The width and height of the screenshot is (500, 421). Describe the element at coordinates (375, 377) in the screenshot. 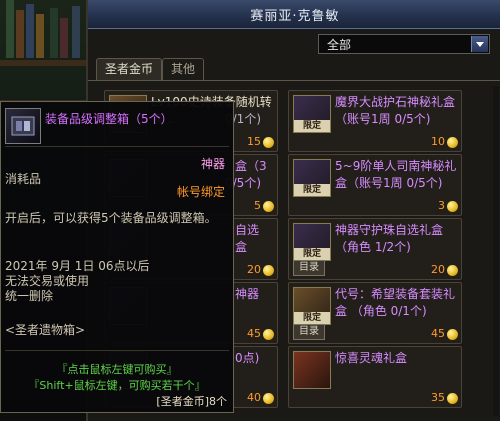

I see `shop-item: 惊喜灵魂礼盒 35` at that location.